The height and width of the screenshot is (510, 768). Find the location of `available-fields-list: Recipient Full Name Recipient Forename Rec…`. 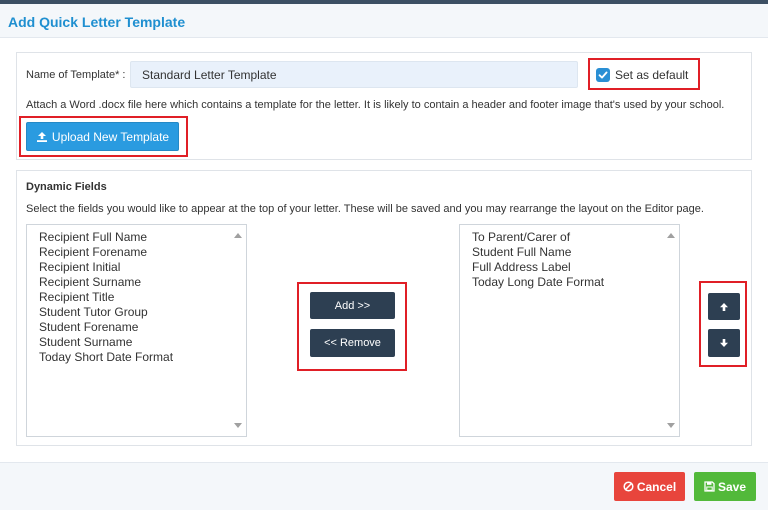

available-fields-list: Recipient Full Name Recipient Forename Rec… is located at coordinates (136, 330).